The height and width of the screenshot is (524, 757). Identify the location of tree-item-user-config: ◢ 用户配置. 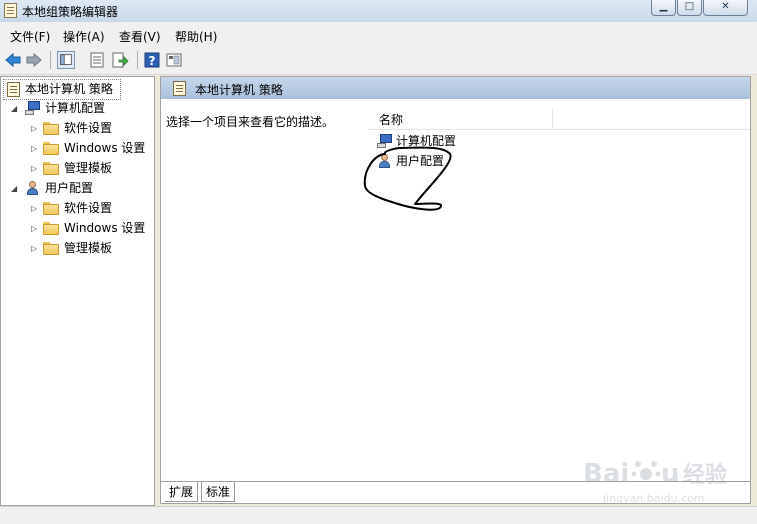
(76, 188).